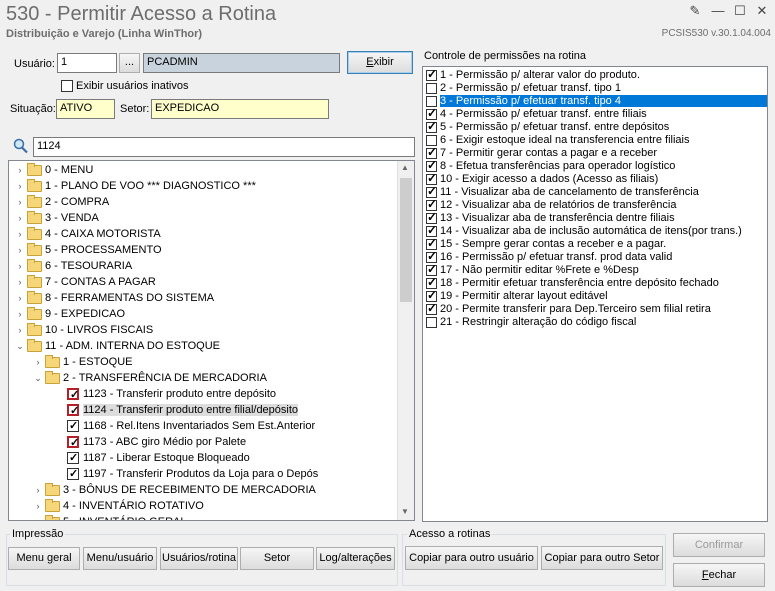 This screenshot has height=591, width=775. I want to click on tree-folder-node: › 2 - COMPRA, so click(59, 202).